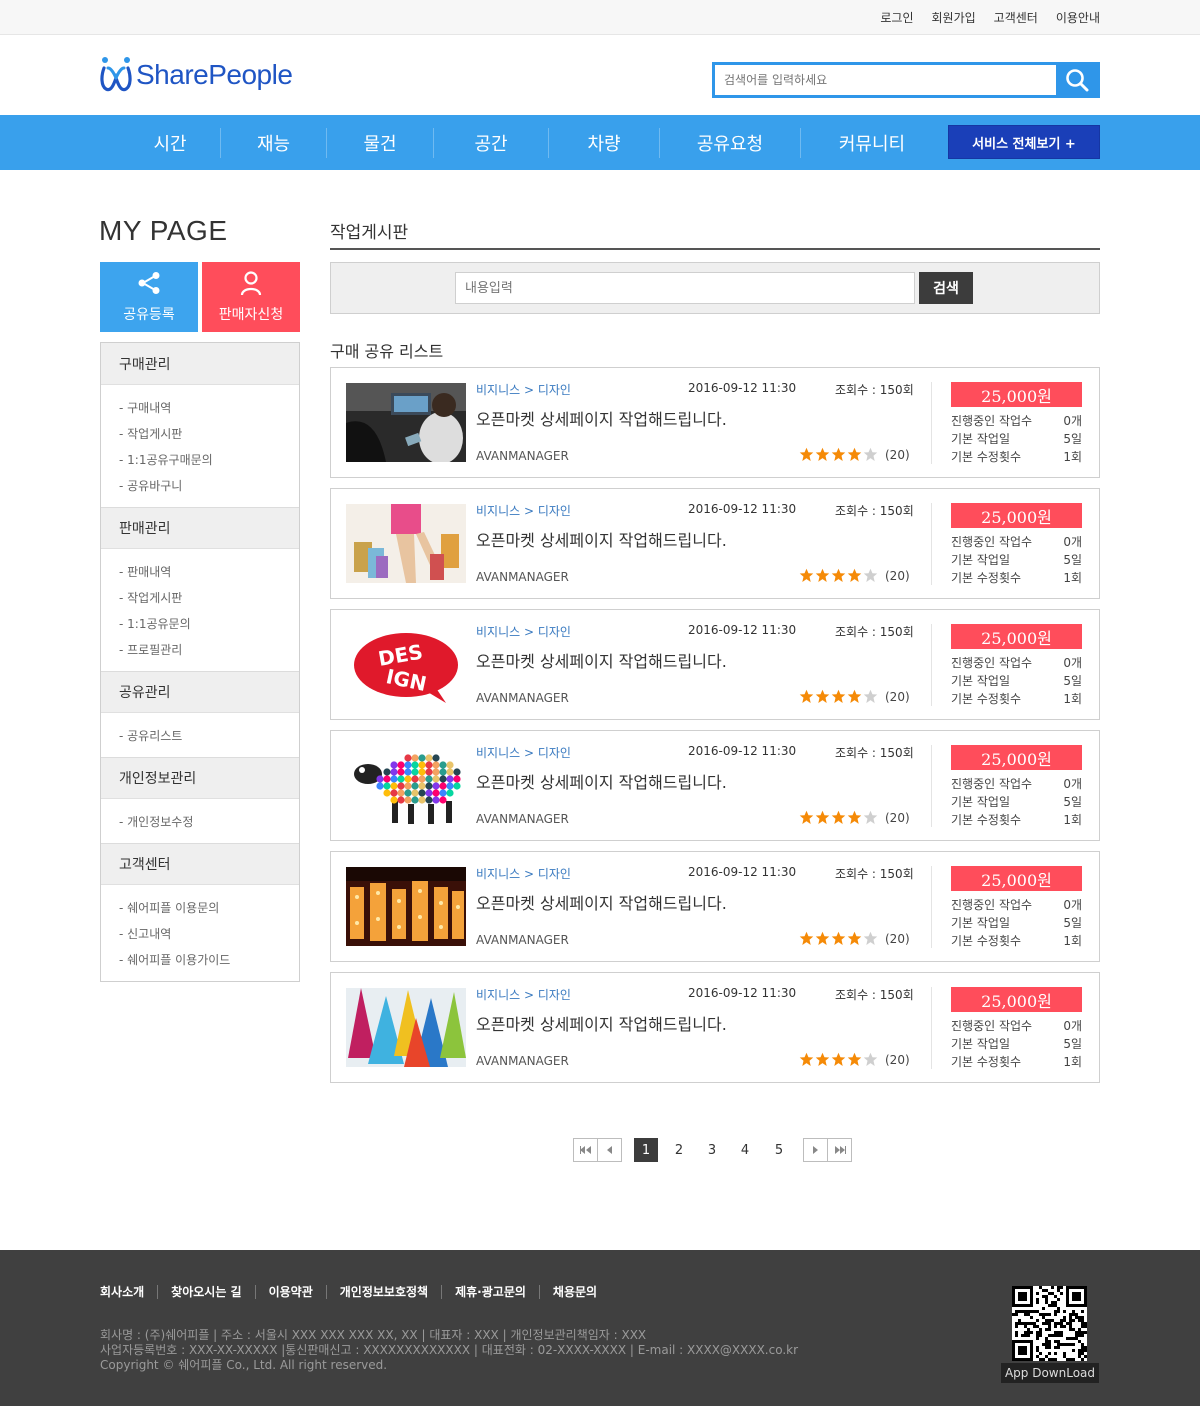  What do you see at coordinates (897, 575) in the screenshot?
I see `review-count: (20)` at bounding box center [897, 575].